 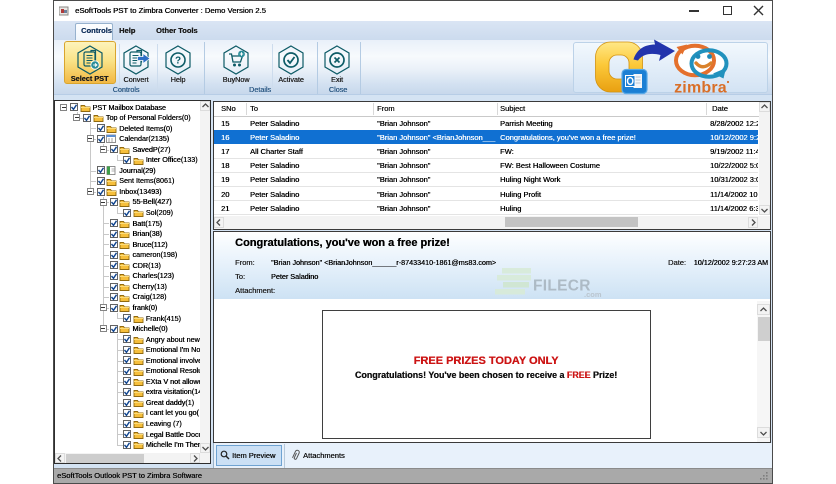 I want to click on svg-text: FILECR, so click(x=562, y=286).